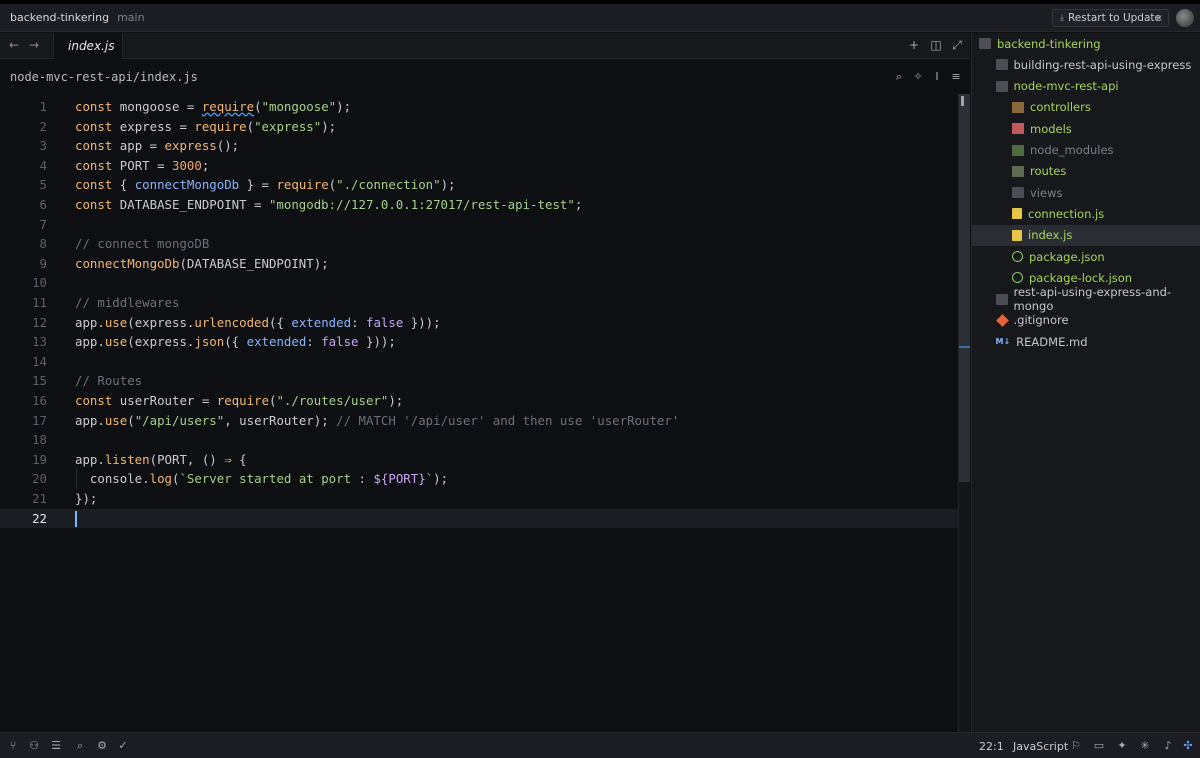 Image resolution: width=1200 pixels, height=758 pixels. Describe the element at coordinates (102, 746) in the screenshot. I see `diagnostics-icon: ⚙` at that location.